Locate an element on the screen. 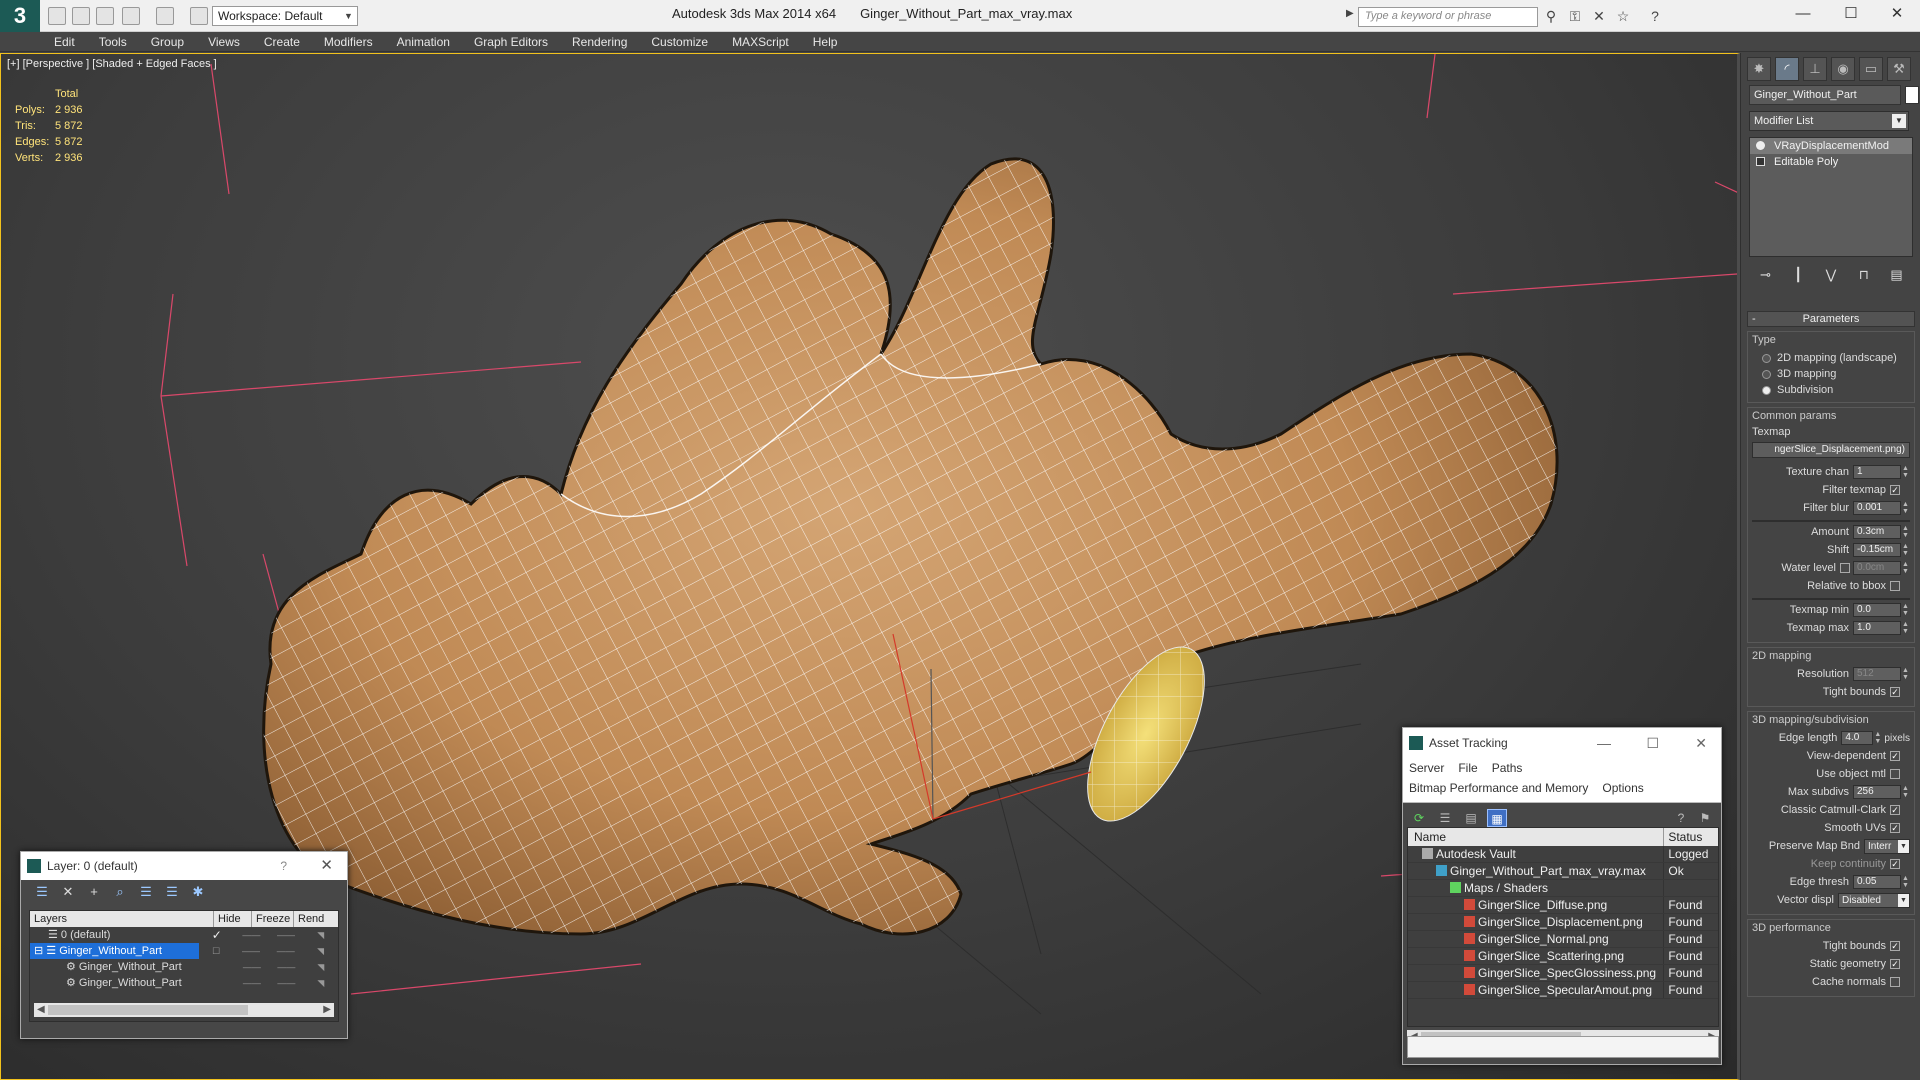 This screenshot has height=1080, width=1920. delete-layer-icon: ✕ is located at coordinates (68, 892).